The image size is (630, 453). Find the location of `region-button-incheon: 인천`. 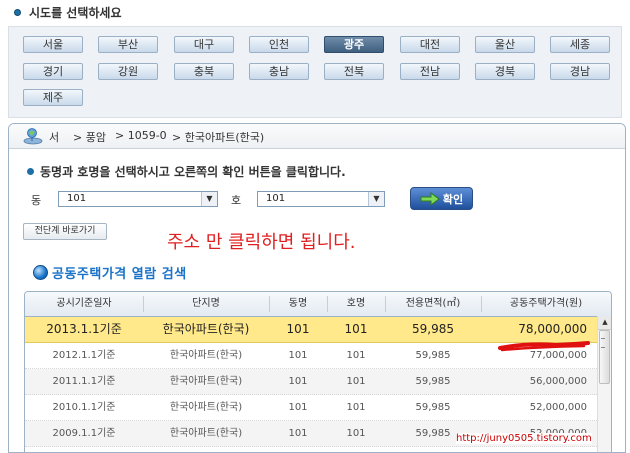

region-button-incheon: 인천 is located at coordinates (279, 44).